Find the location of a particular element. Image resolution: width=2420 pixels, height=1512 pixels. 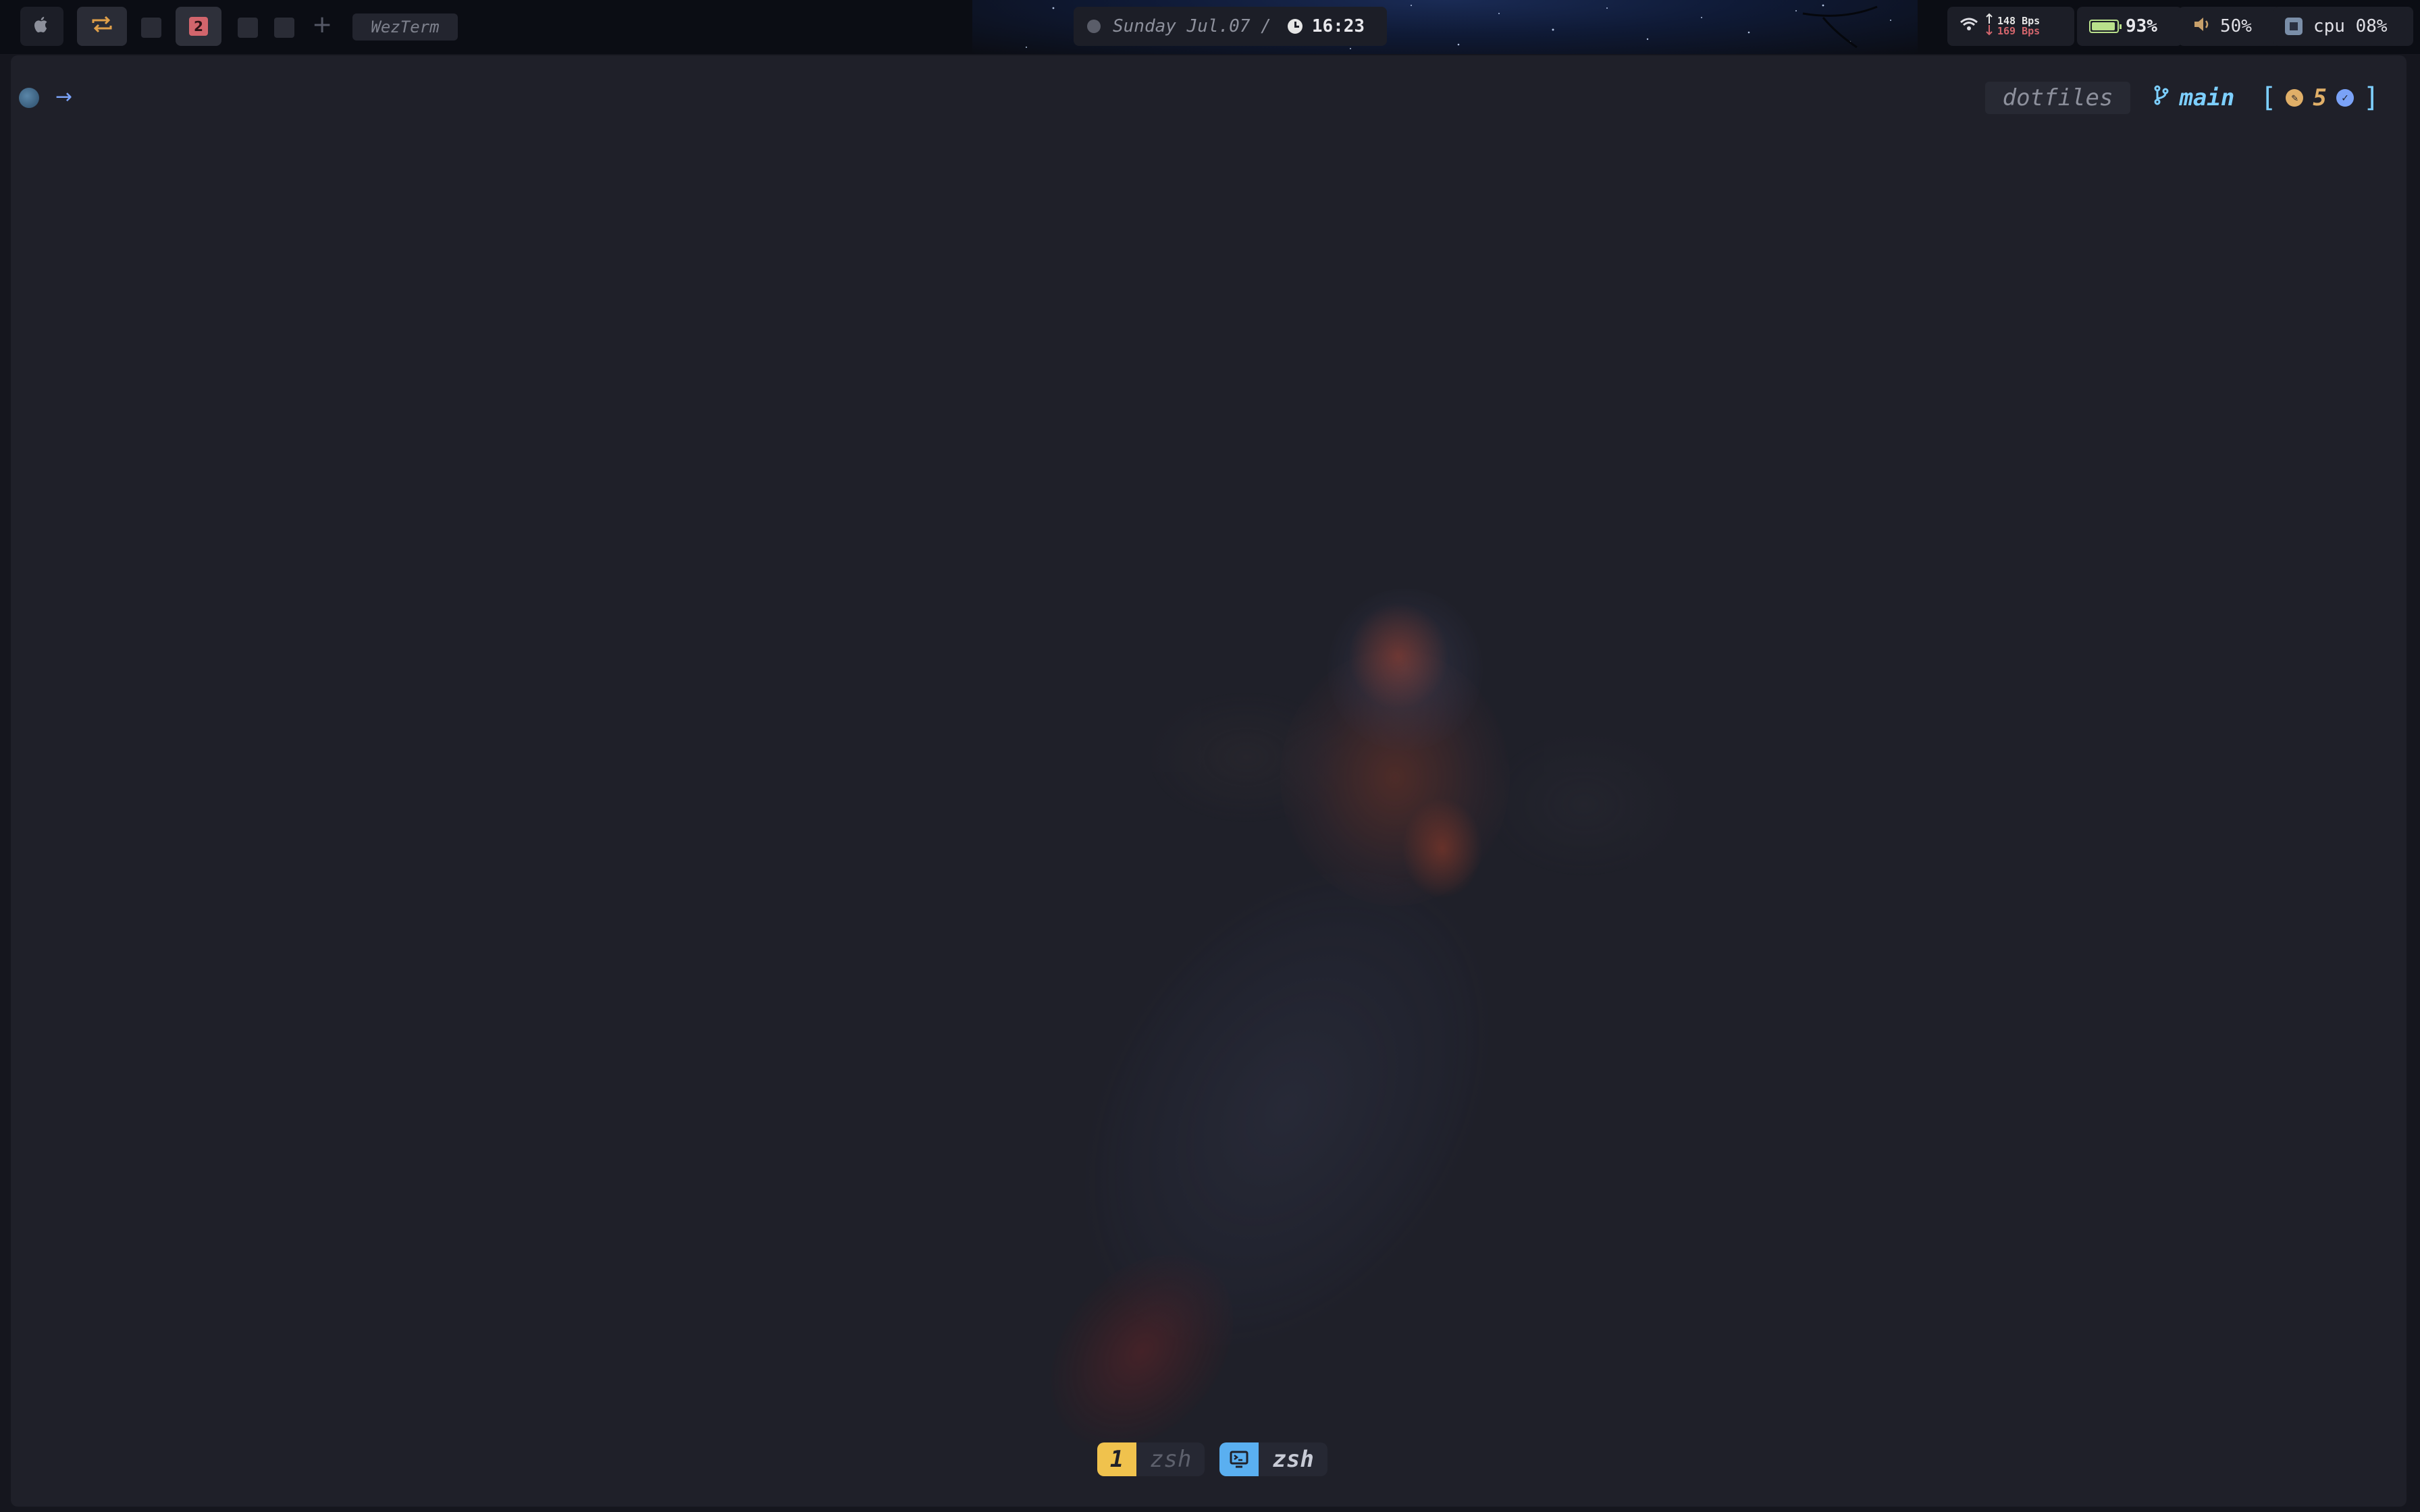

workspace-2-badge: 2 is located at coordinates (198, 27).